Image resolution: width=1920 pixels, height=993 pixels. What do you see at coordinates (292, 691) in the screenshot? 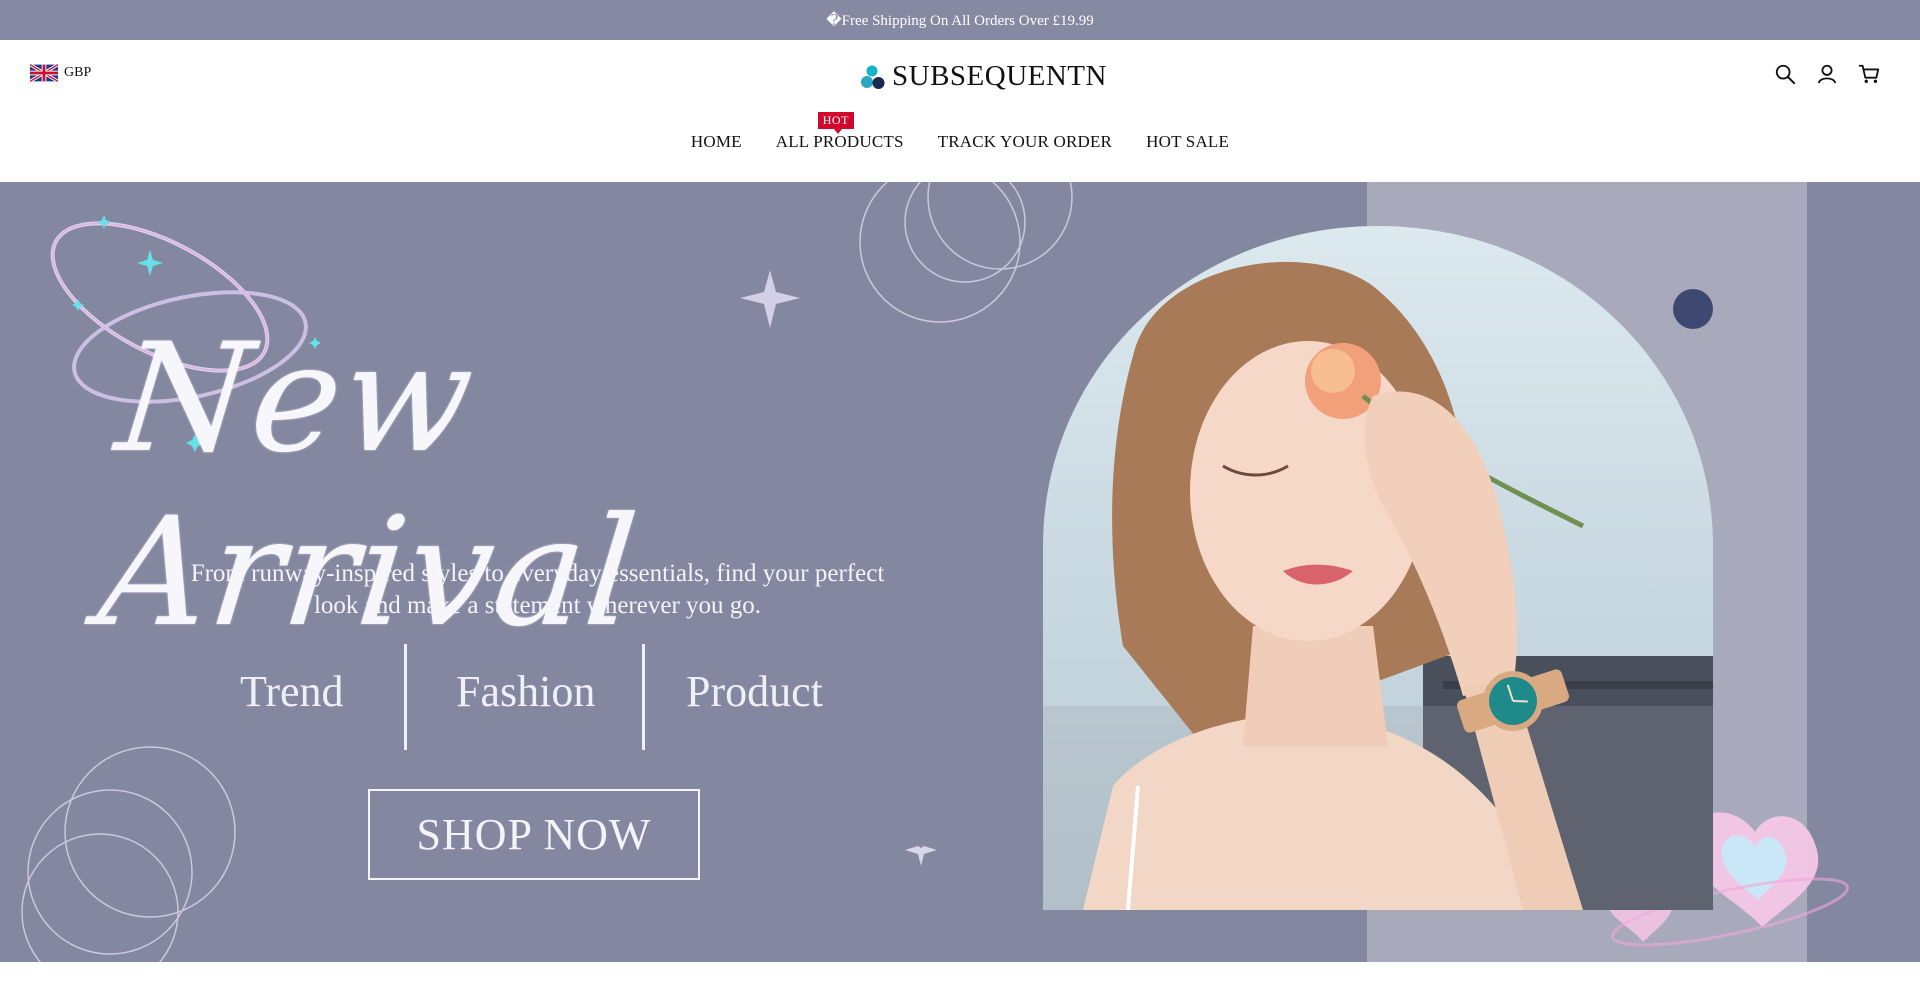
I see `tag-trend: Trend` at bounding box center [292, 691].